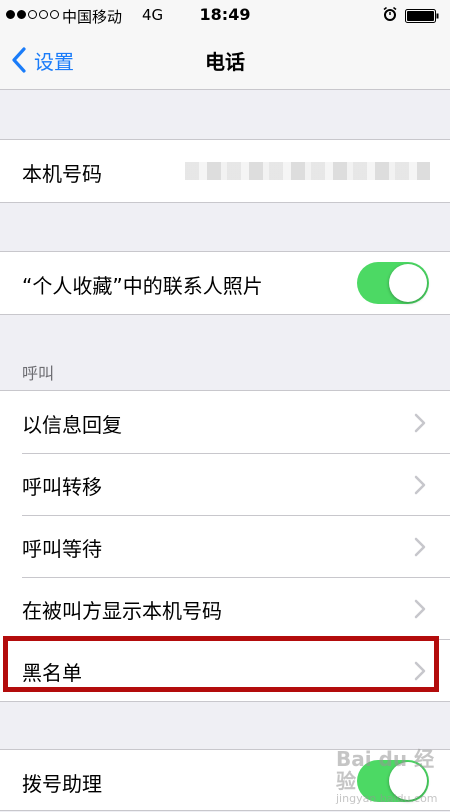  Describe the element at coordinates (38, 373) in the screenshot. I see `section-header-calls: 呼叫` at that location.